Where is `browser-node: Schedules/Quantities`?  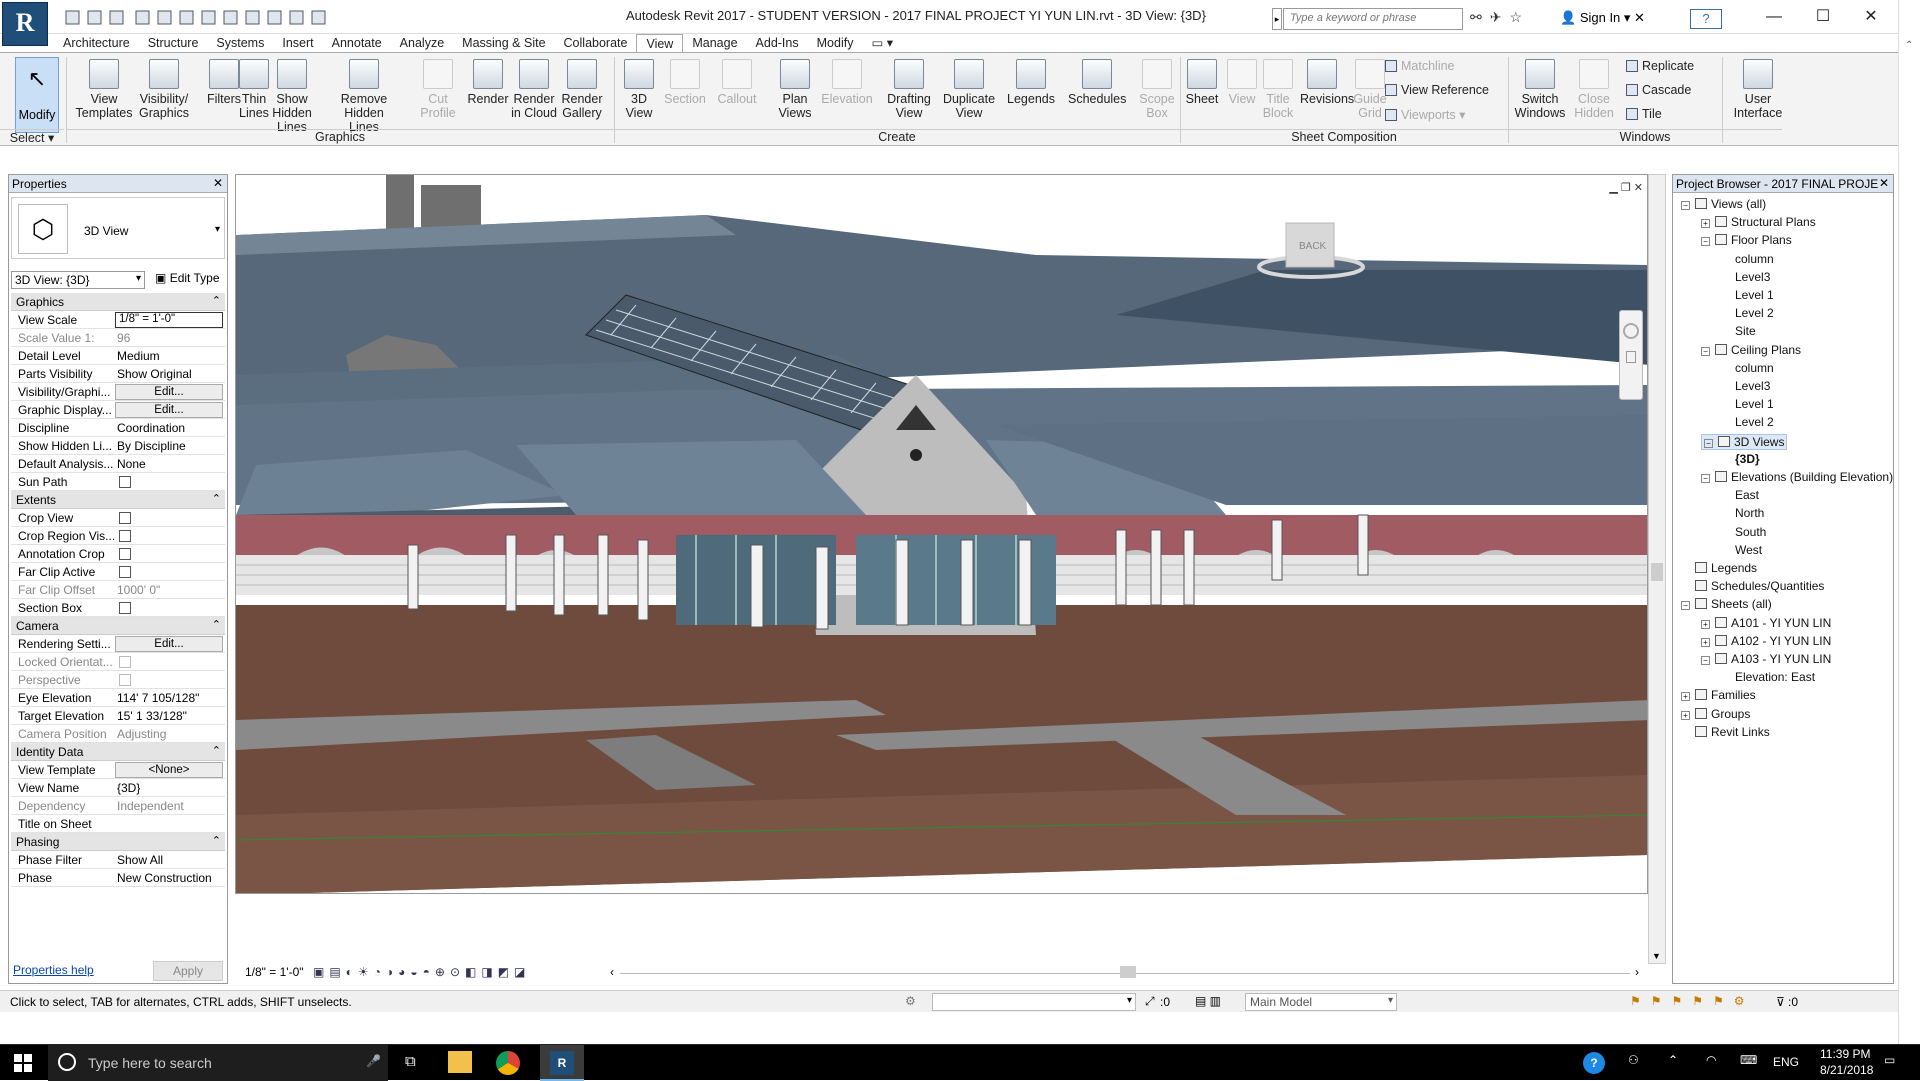
browser-node: Schedules/Quantities is located at coordinates (1752, 586).